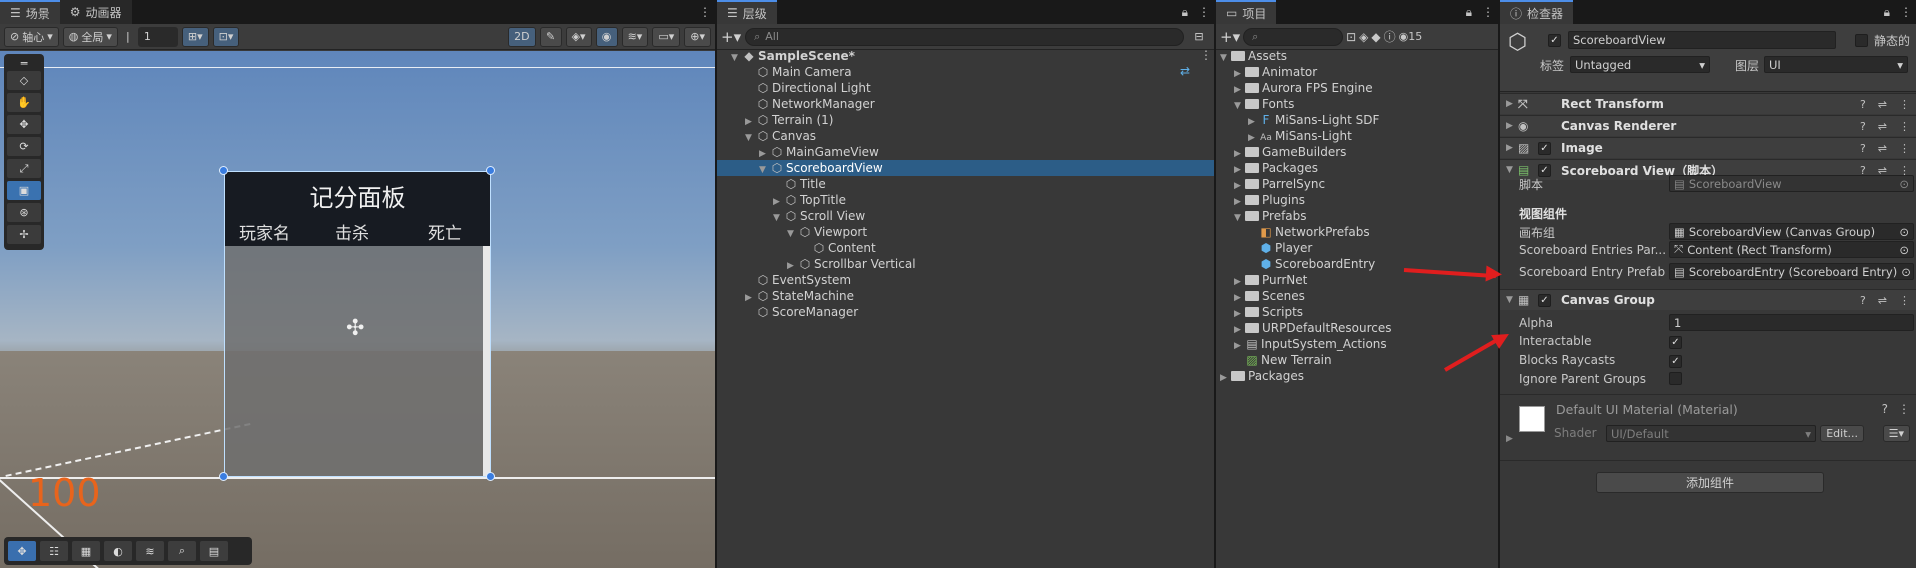 This screenshot has width=1916, height=568. Describe the element at coordinates (24, 212) in the screenshot. I see `transform-tool-icon: ⊛` at that location.